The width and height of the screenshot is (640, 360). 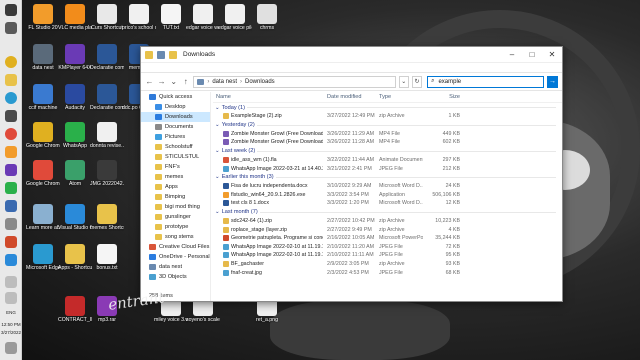 What do you see at coordinates (11, 62) in the screenshot?
I see `chrome-icon` at bounding box center [11, 62].